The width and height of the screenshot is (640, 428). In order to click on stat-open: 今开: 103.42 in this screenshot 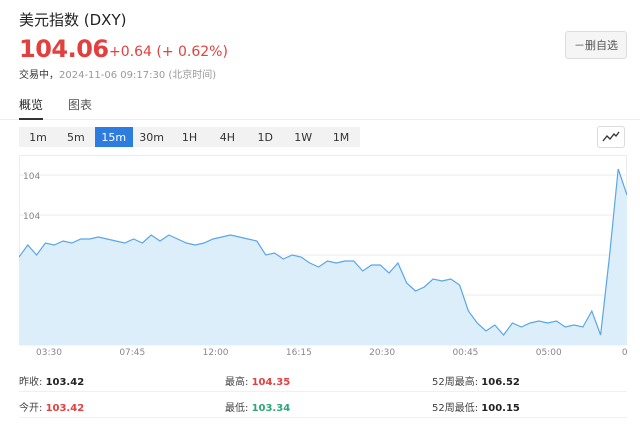, I will do `click(52, 408)`.